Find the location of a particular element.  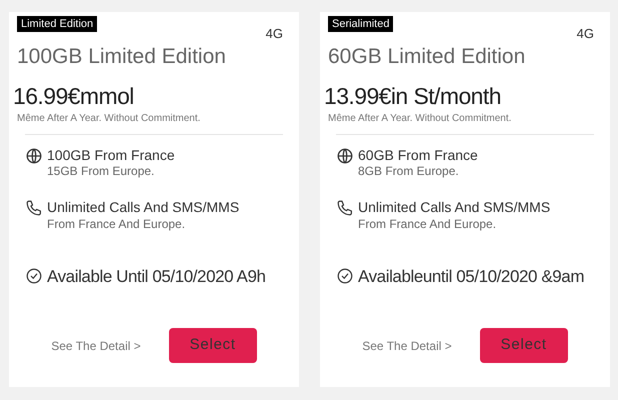

feature-text: 60GB From France is located at coordinates (418, 155).